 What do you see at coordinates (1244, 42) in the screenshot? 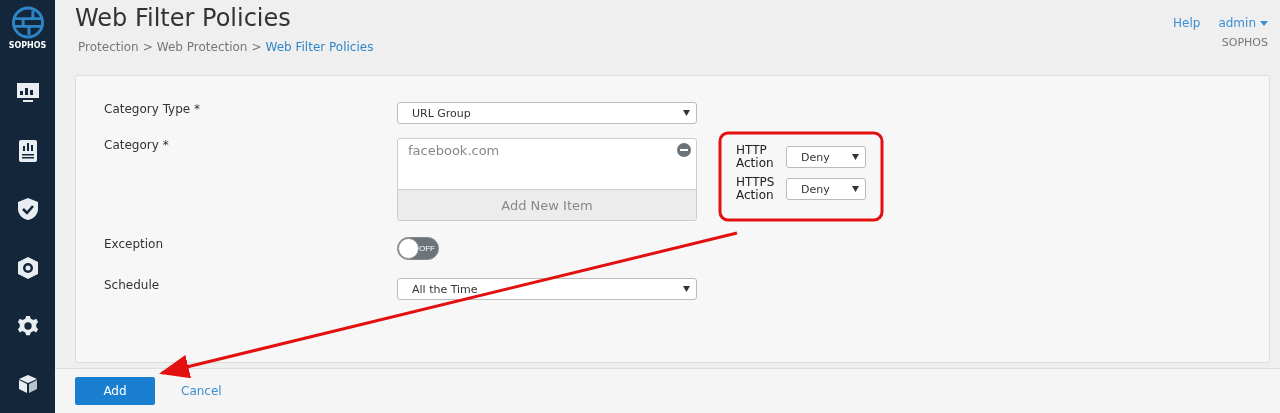
I see `organization-name: SOPHOS` at bounding box center [1244, 42].